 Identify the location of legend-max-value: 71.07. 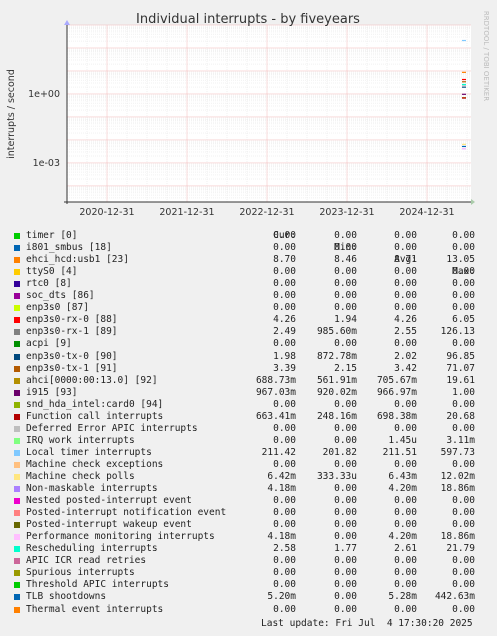
(460, 368).